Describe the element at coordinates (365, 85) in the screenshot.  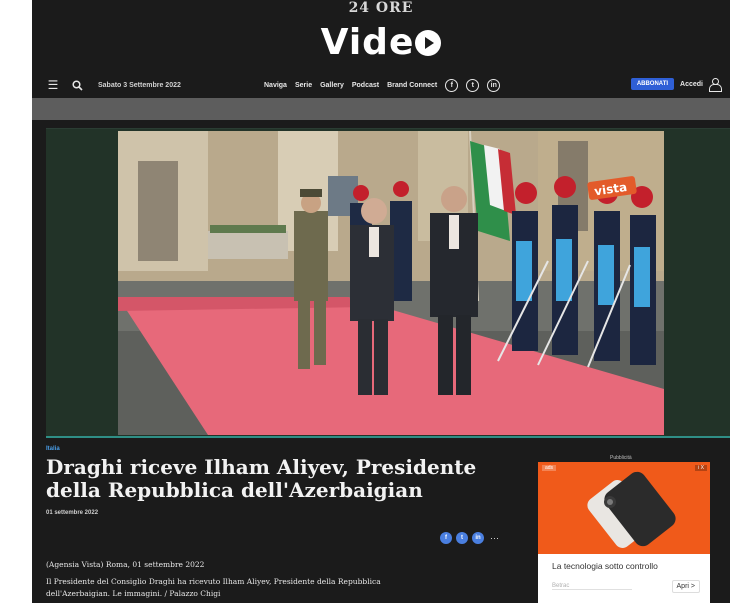
I see `nav-link-podcast: Podcast` at that location.